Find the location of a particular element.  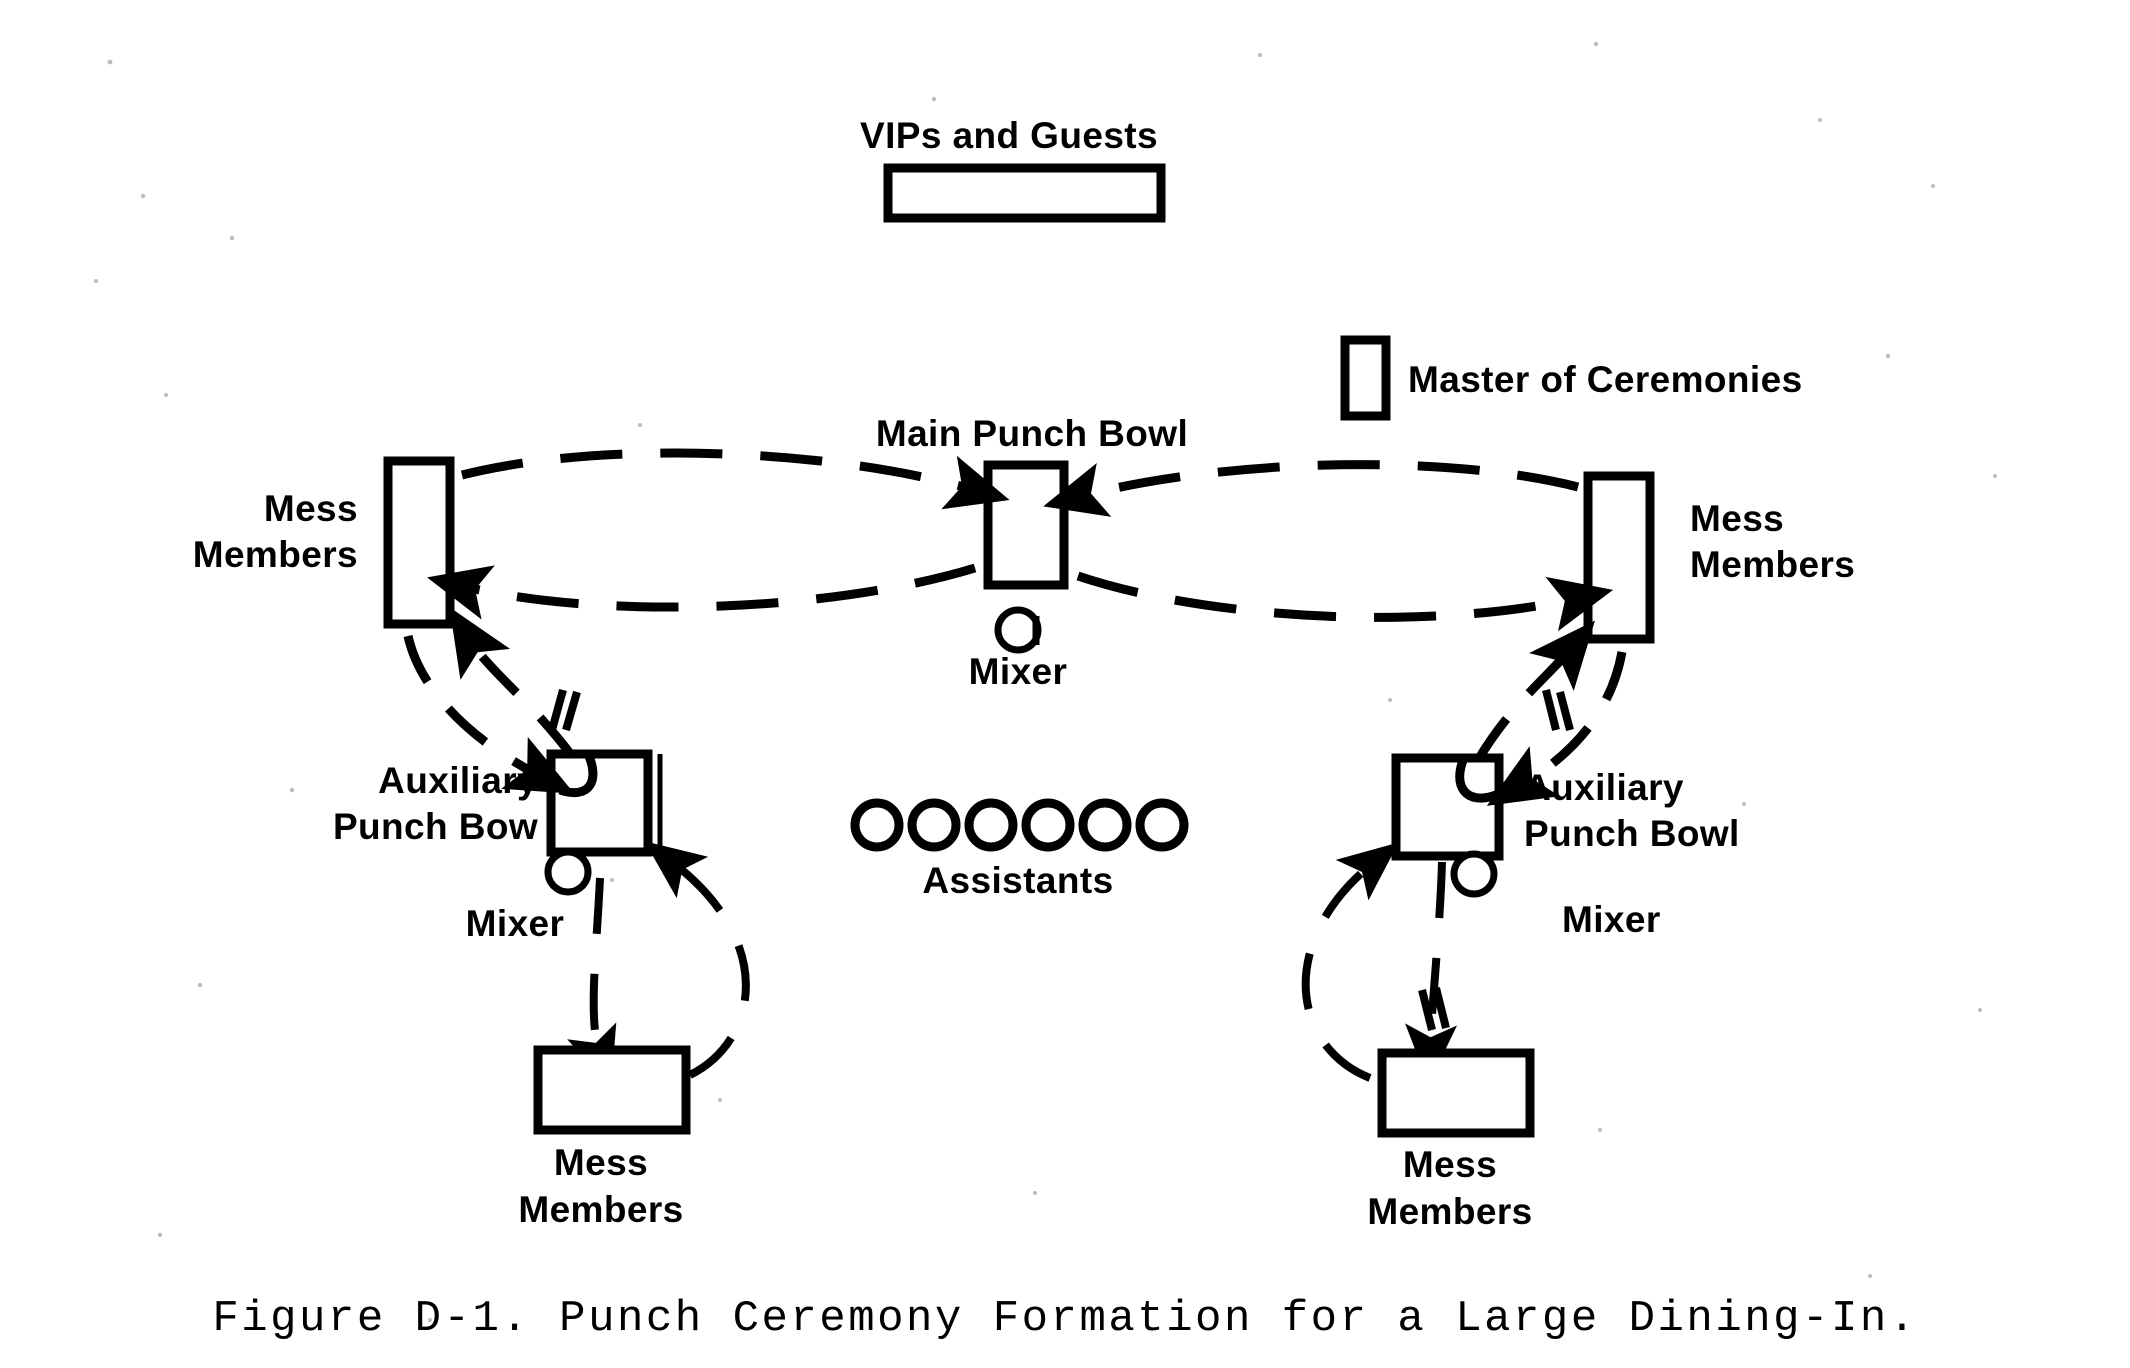

flow-right-loop-tick-b is located at coordinates (1565, 711).